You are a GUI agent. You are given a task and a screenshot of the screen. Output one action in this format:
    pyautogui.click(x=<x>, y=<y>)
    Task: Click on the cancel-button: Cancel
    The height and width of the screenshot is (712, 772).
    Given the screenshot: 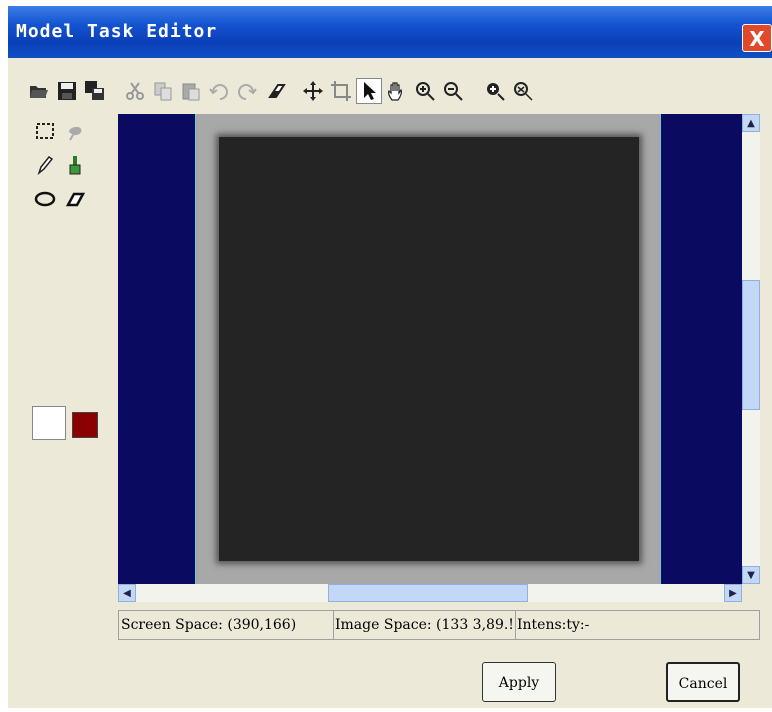 What is the action you would take?
    pyautogui.click(x=703, y=682)
    